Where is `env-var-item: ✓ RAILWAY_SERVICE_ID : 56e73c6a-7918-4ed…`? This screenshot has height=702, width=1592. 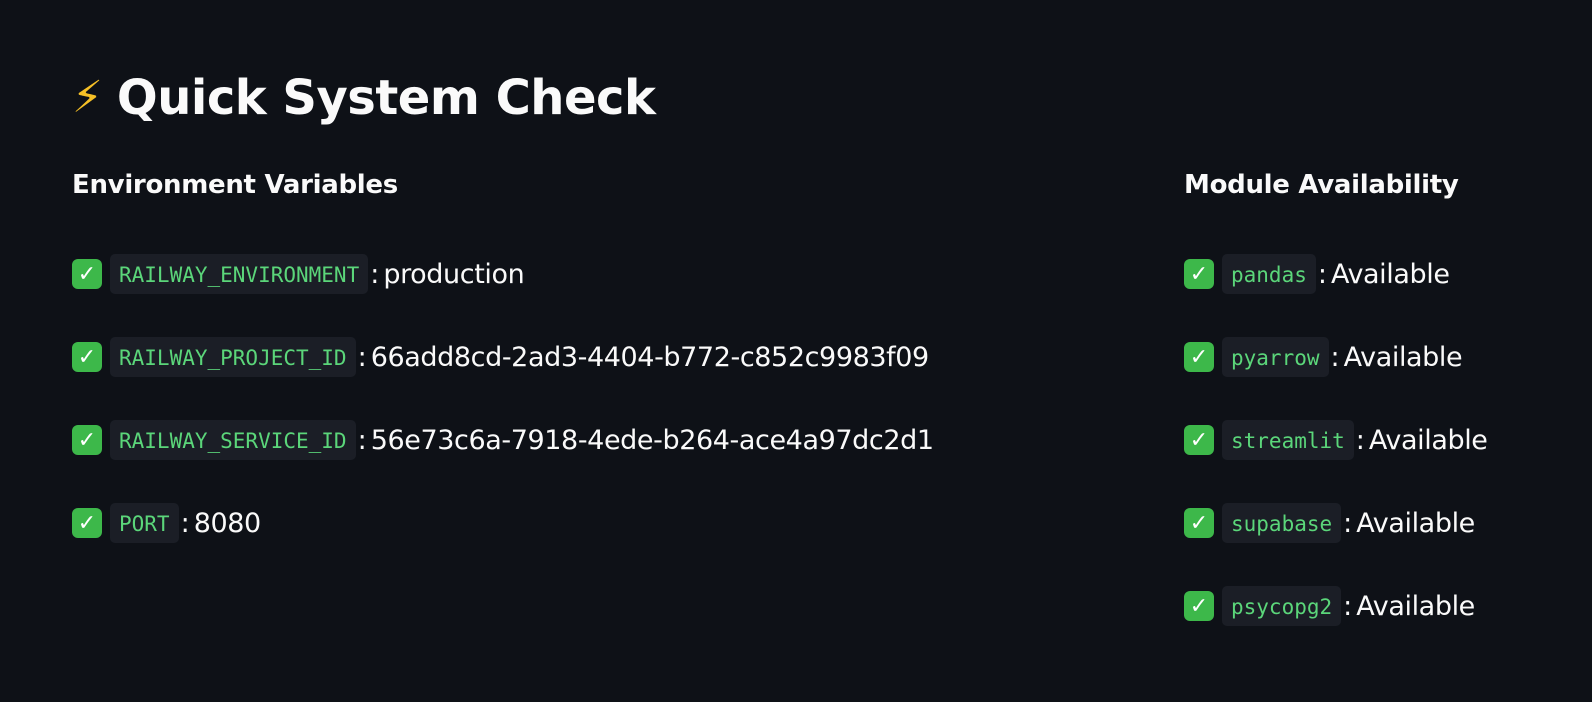
env-var-item: ✓ RAILWAY_SERVICE_ID : 56e73c6a-7918-4ed… is located at coordinates (503, 440).